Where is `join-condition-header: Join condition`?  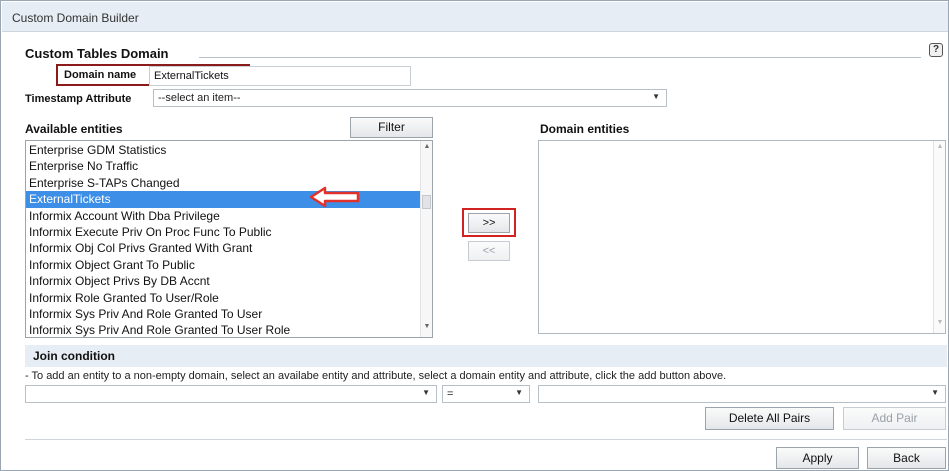 join-condition-header: Join condition is located at coordinates (486, 356).